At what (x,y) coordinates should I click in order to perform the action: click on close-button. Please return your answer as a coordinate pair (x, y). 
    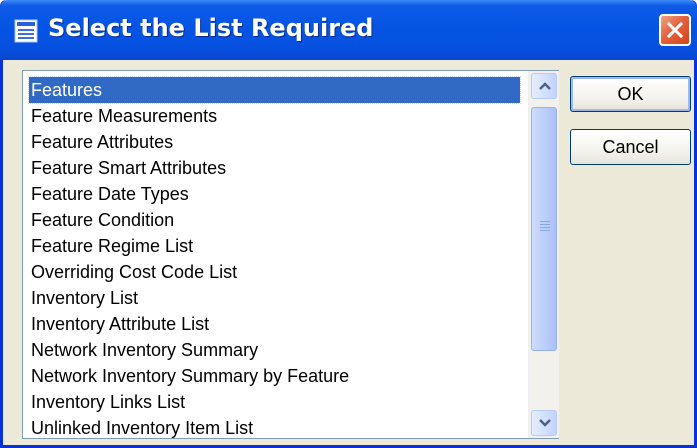
    Looking at the image, I should click on (675, 30).